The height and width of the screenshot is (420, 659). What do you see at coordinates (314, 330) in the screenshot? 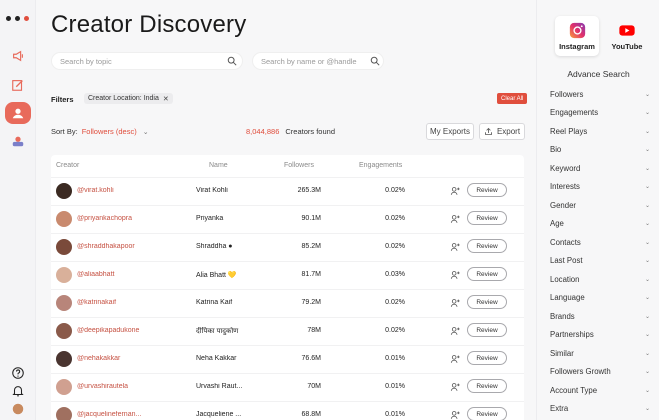
I see `creator-followers: 78M` at bounding box center [314, 330].